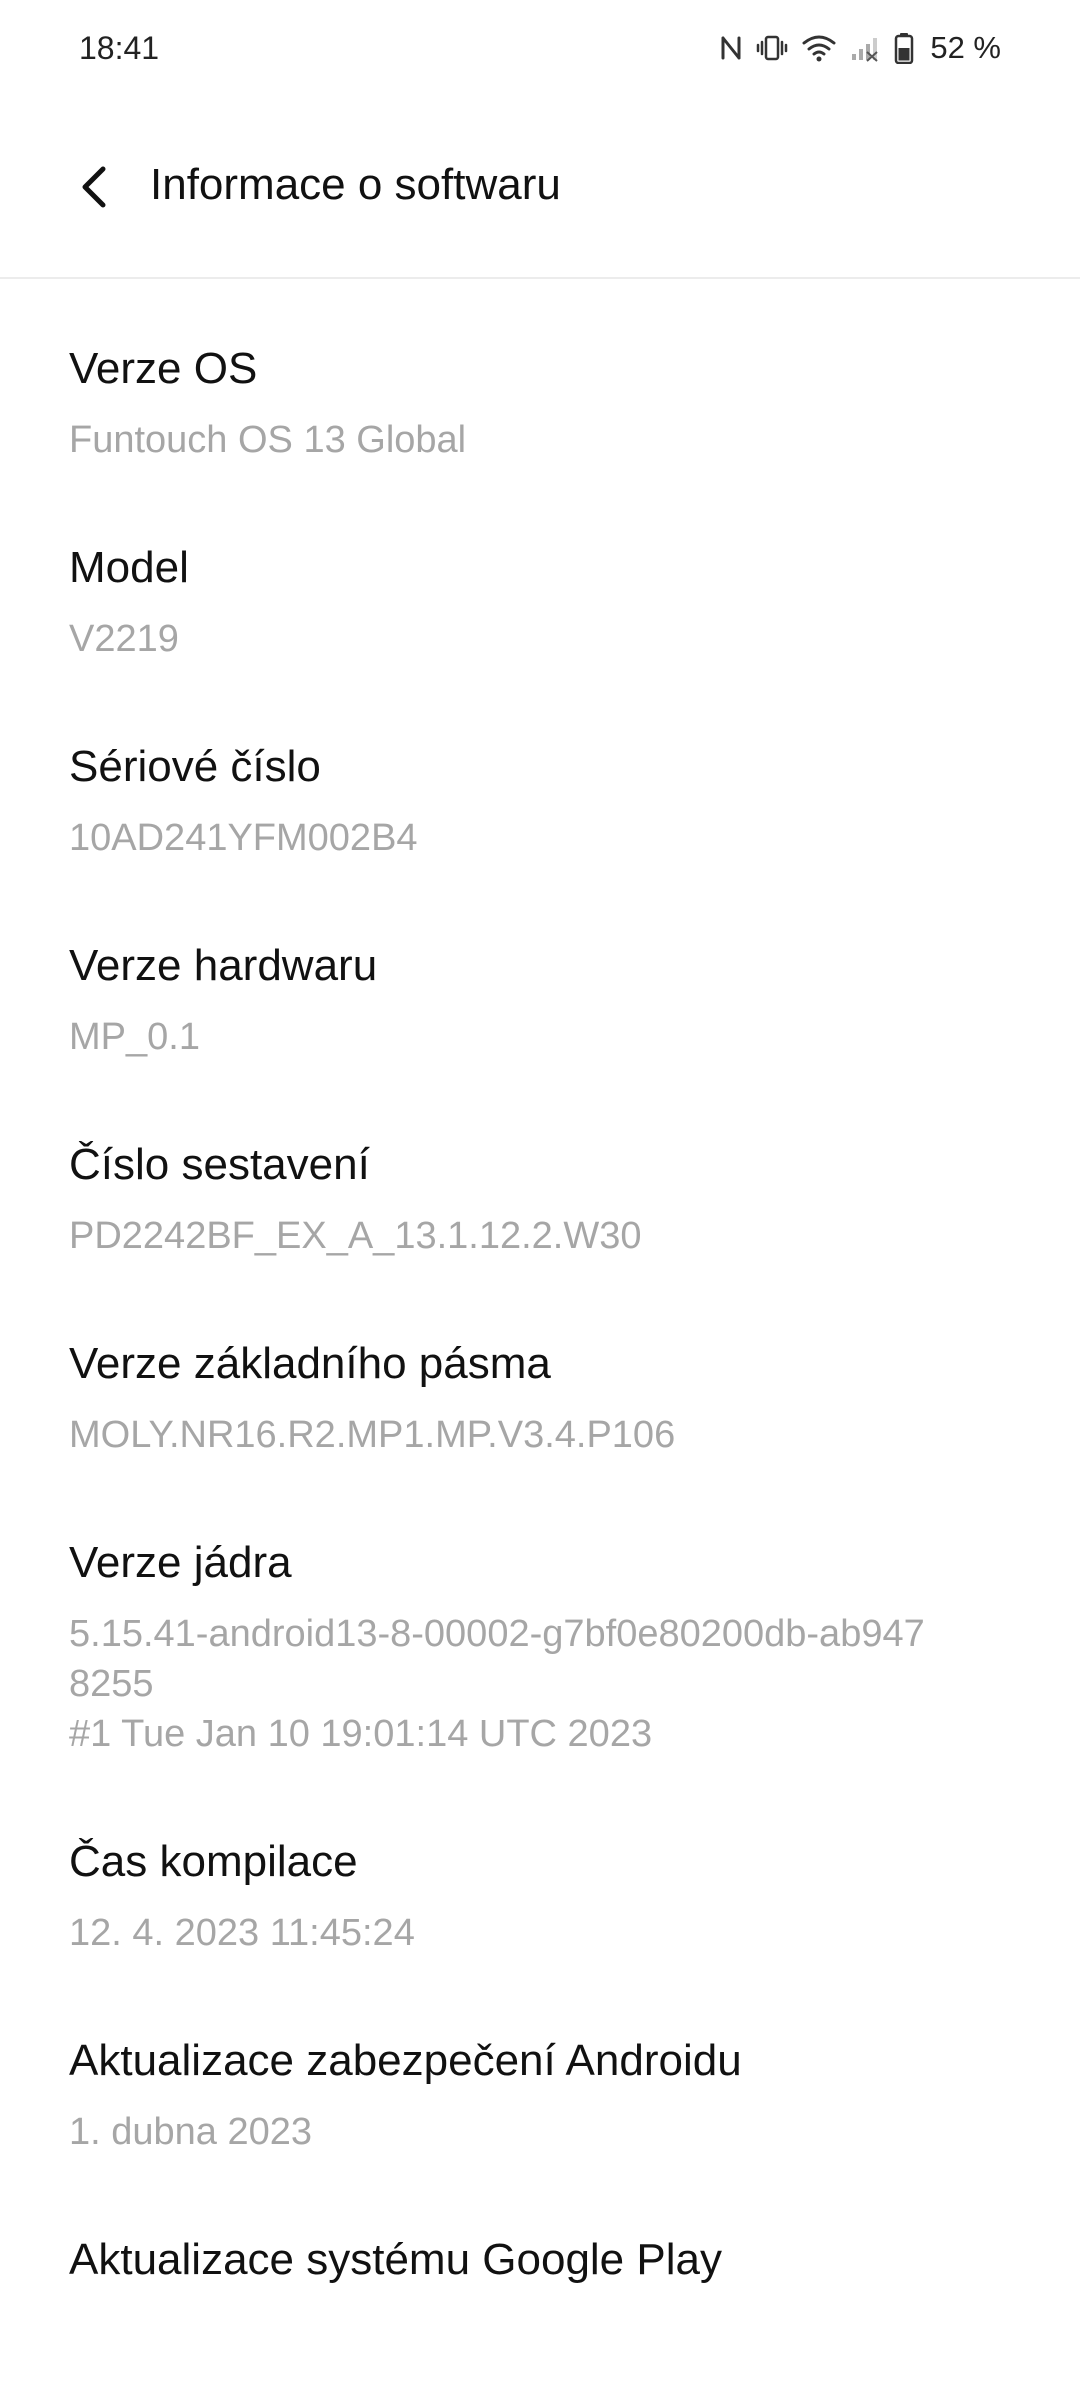 The width and height of the screenshot is (1080, 2400). I want to click on chevron-left-icon, so click(94, 187).